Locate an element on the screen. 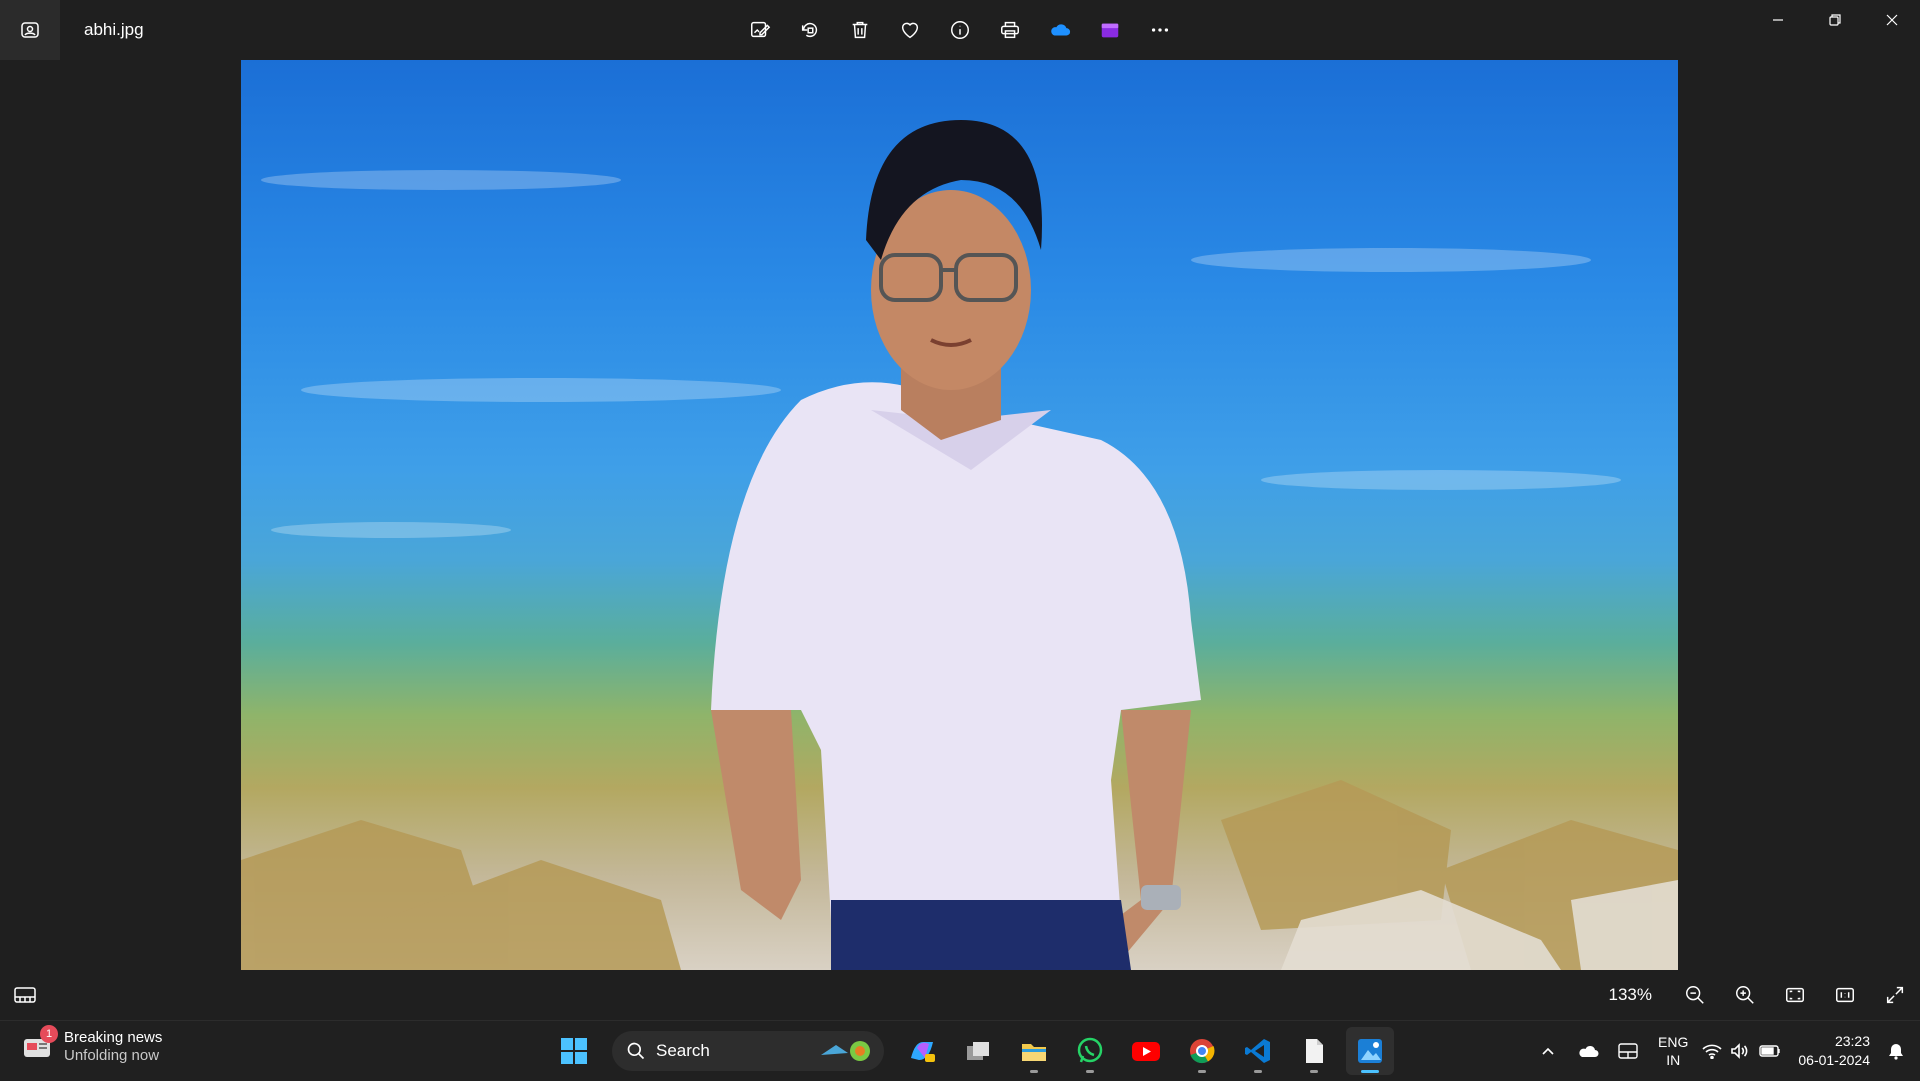  onedrive-button is located at coordinates (1060, 30).